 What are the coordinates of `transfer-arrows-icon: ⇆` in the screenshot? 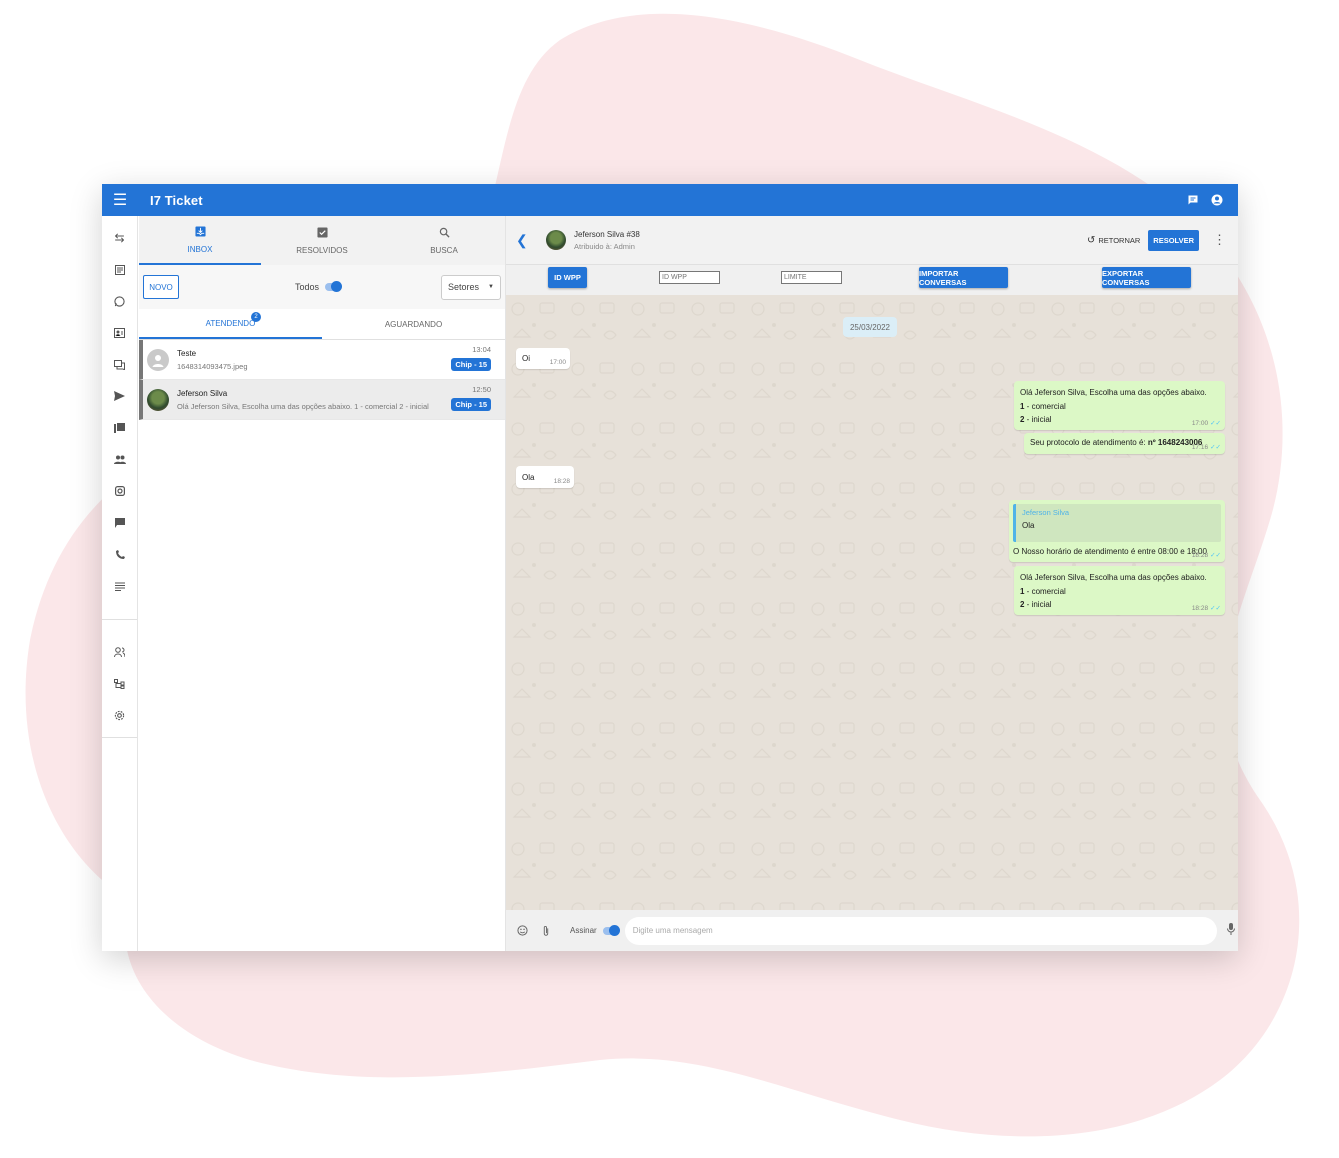 It's located at (119, 238).